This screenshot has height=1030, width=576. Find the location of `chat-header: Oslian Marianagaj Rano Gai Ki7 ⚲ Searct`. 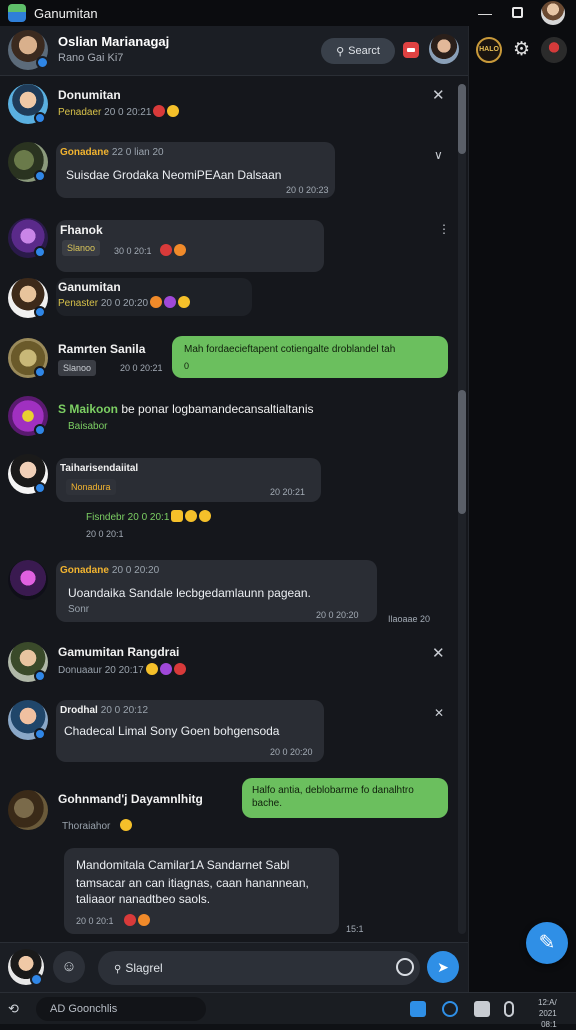

chat-header: Oslian Marianagaj Rano Gai Ki7 ⚲ Searct is located at coordinates (234, 51).